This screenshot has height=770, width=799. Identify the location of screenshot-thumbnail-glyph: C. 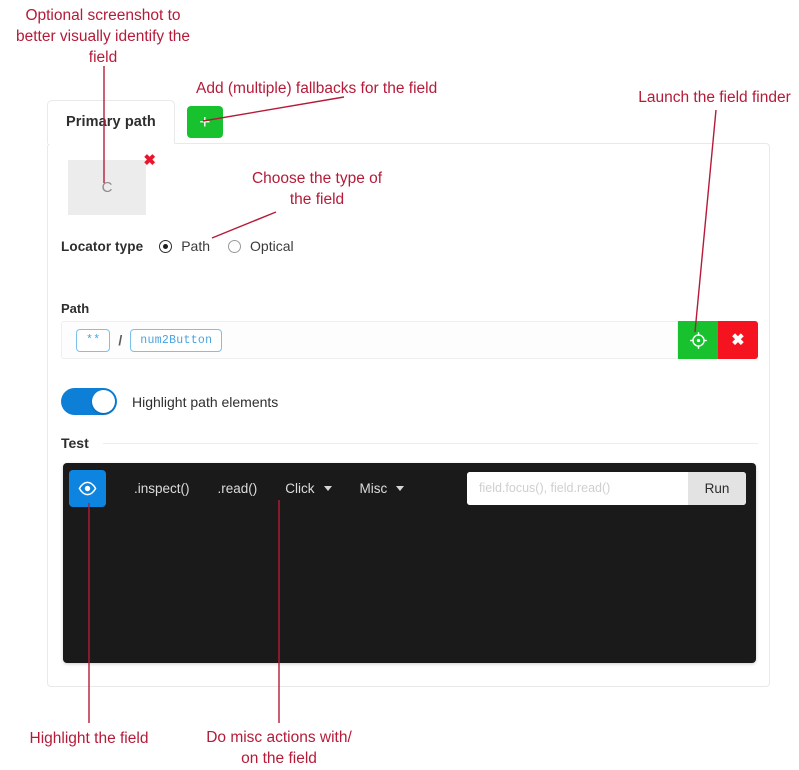
(107, 187).